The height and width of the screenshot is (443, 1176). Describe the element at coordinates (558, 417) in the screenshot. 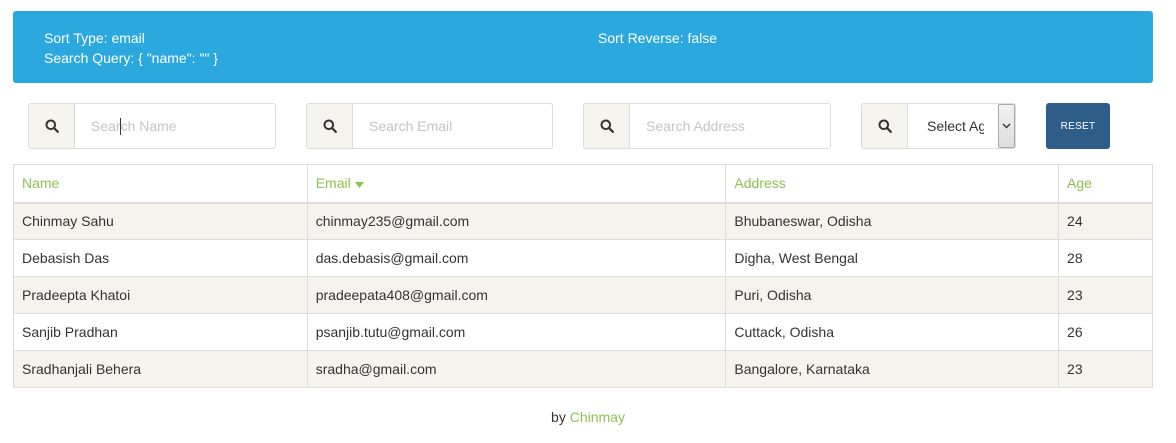

I see `footer-by-text: by` at that location.